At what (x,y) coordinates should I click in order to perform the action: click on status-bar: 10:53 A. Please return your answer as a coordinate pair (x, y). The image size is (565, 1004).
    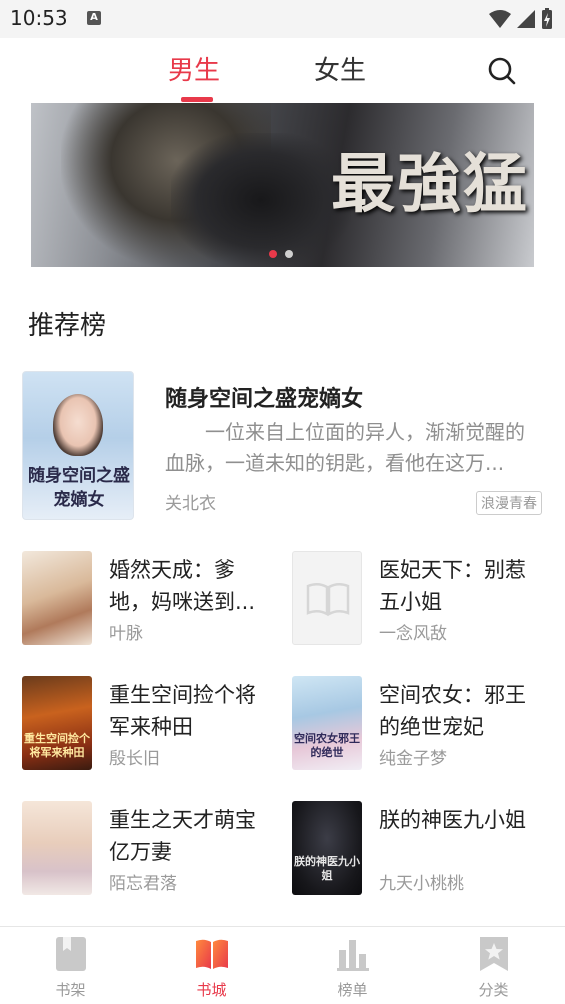
    Looking at the image, I should click on (282, 19).